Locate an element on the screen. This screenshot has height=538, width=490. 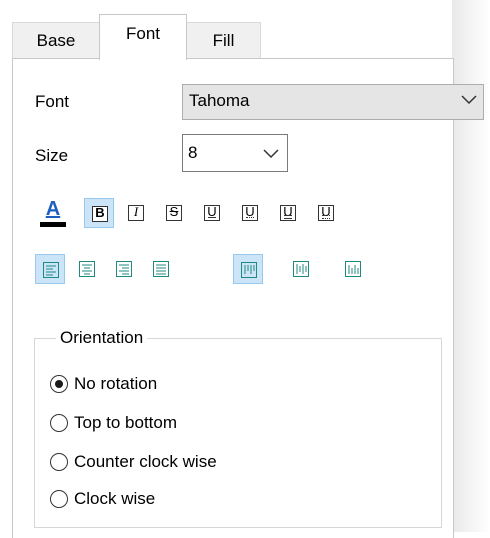
underline-dotted-icon: U is located at coordinates (250, 212).